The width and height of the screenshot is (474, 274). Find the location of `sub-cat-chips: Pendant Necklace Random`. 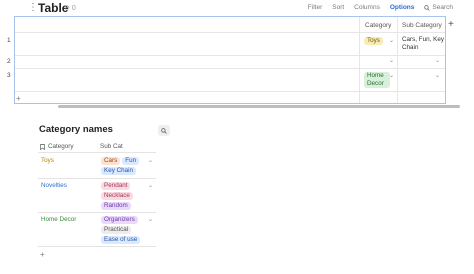

sub-cat-chips: Pendant Necklace Random is located at coordinates (117, 196).